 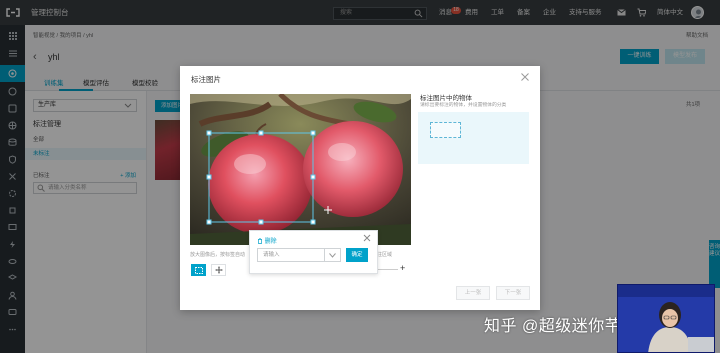 I want to click on webcam-overlay, so click(x=666, y=318).